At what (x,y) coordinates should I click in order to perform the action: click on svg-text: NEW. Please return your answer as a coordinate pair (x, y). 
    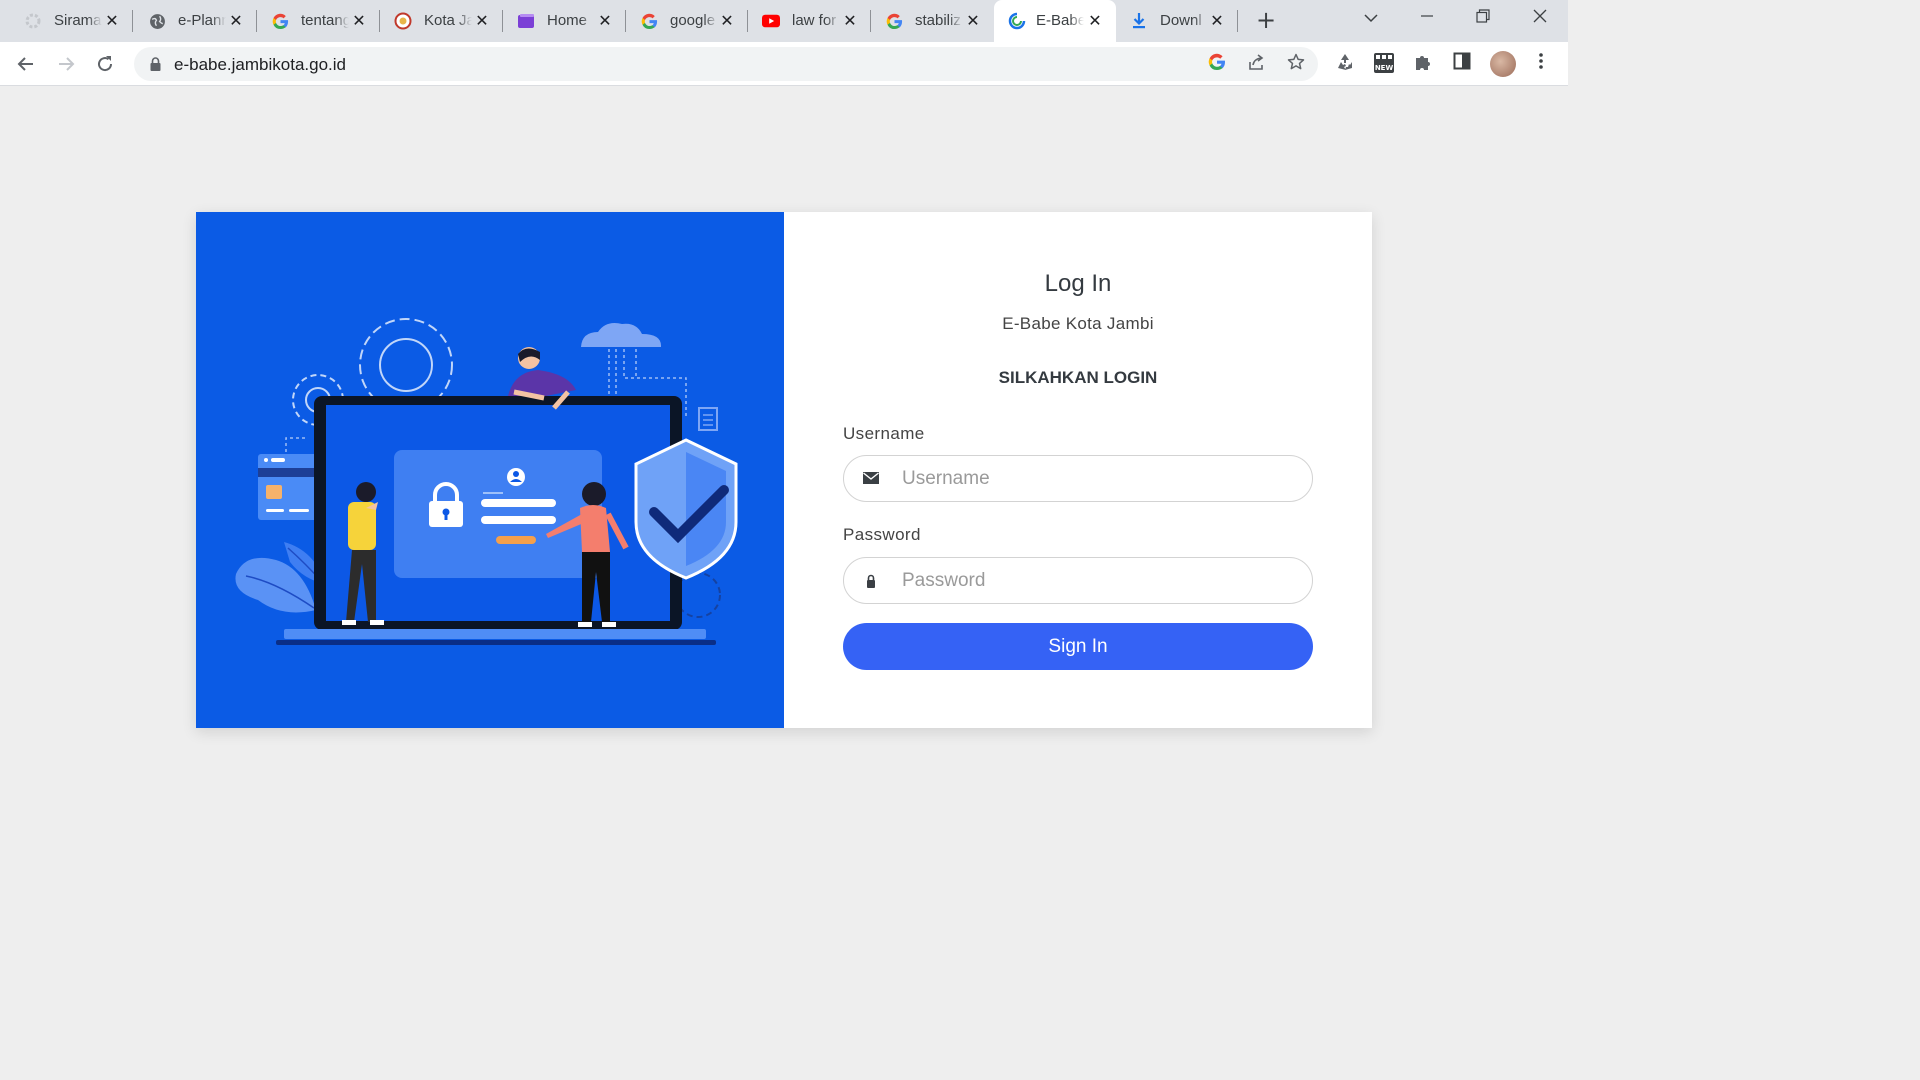
    Looking at the image, I should click on (1384, 68).